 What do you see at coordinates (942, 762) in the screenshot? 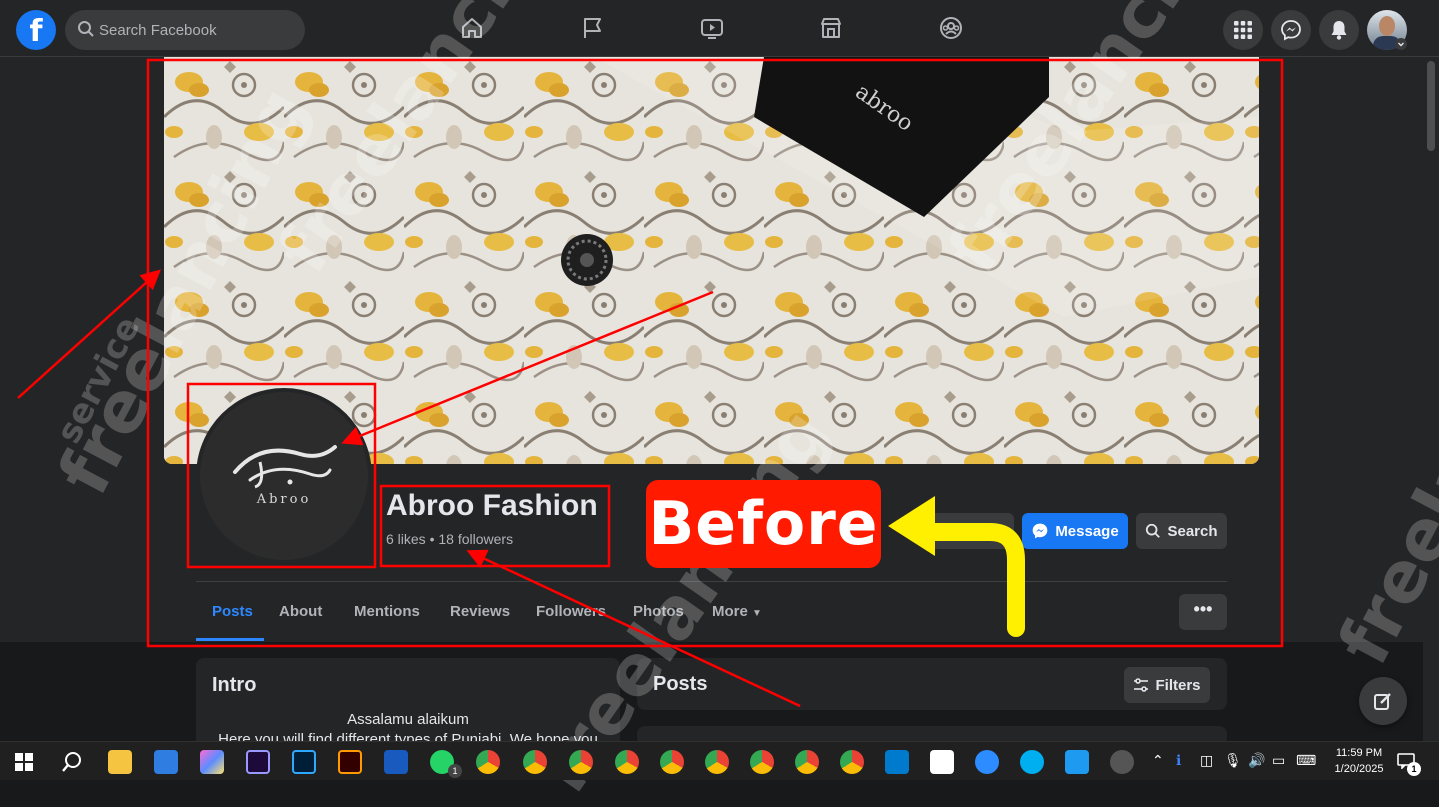
I see `capcut-icon` at bounding box center [942, 762].